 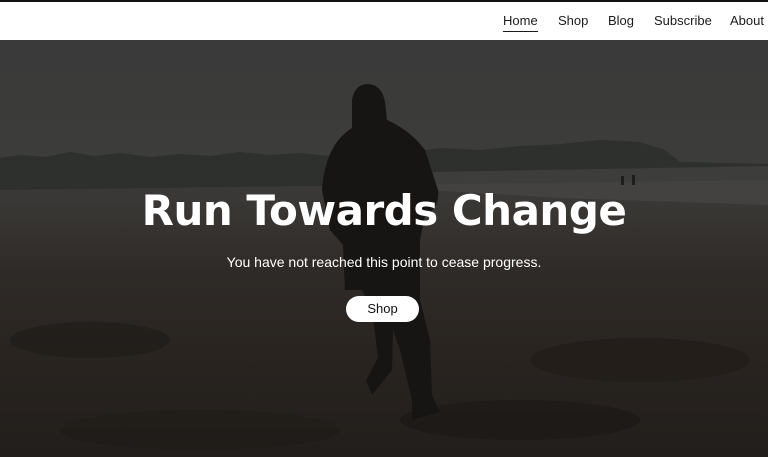 I want to click on nav-item-home: Home, so click(x=520, y=22).